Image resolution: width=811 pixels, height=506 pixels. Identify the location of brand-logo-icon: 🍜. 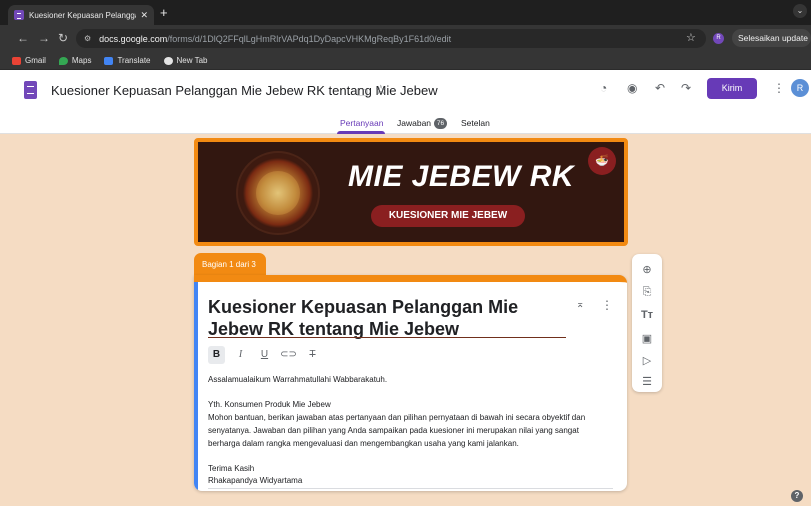
(602, 161).